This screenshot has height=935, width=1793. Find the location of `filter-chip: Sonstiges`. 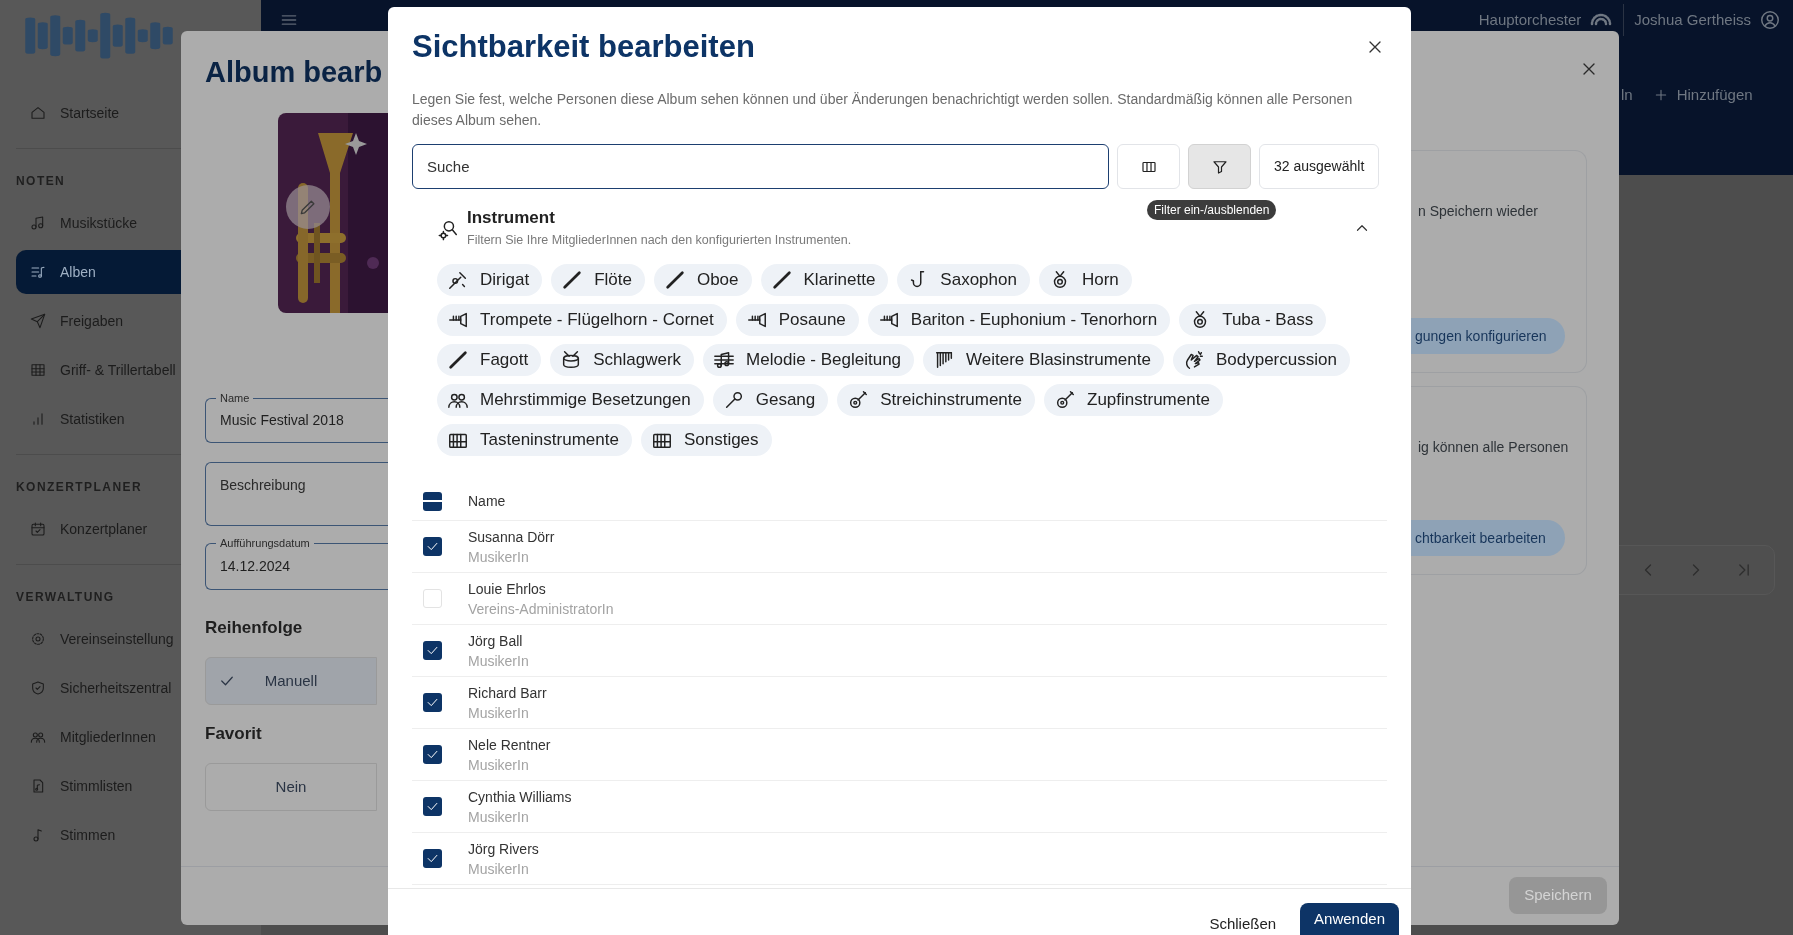

filter-chip: Sonstiges is located at coordinates (706, 440).